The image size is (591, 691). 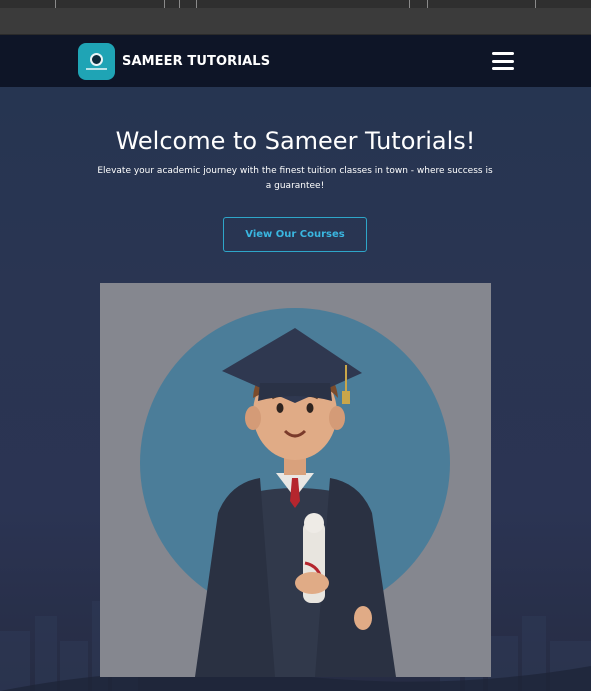 I want to click on hamburger-menu-icon, so click(x=503, y=61).